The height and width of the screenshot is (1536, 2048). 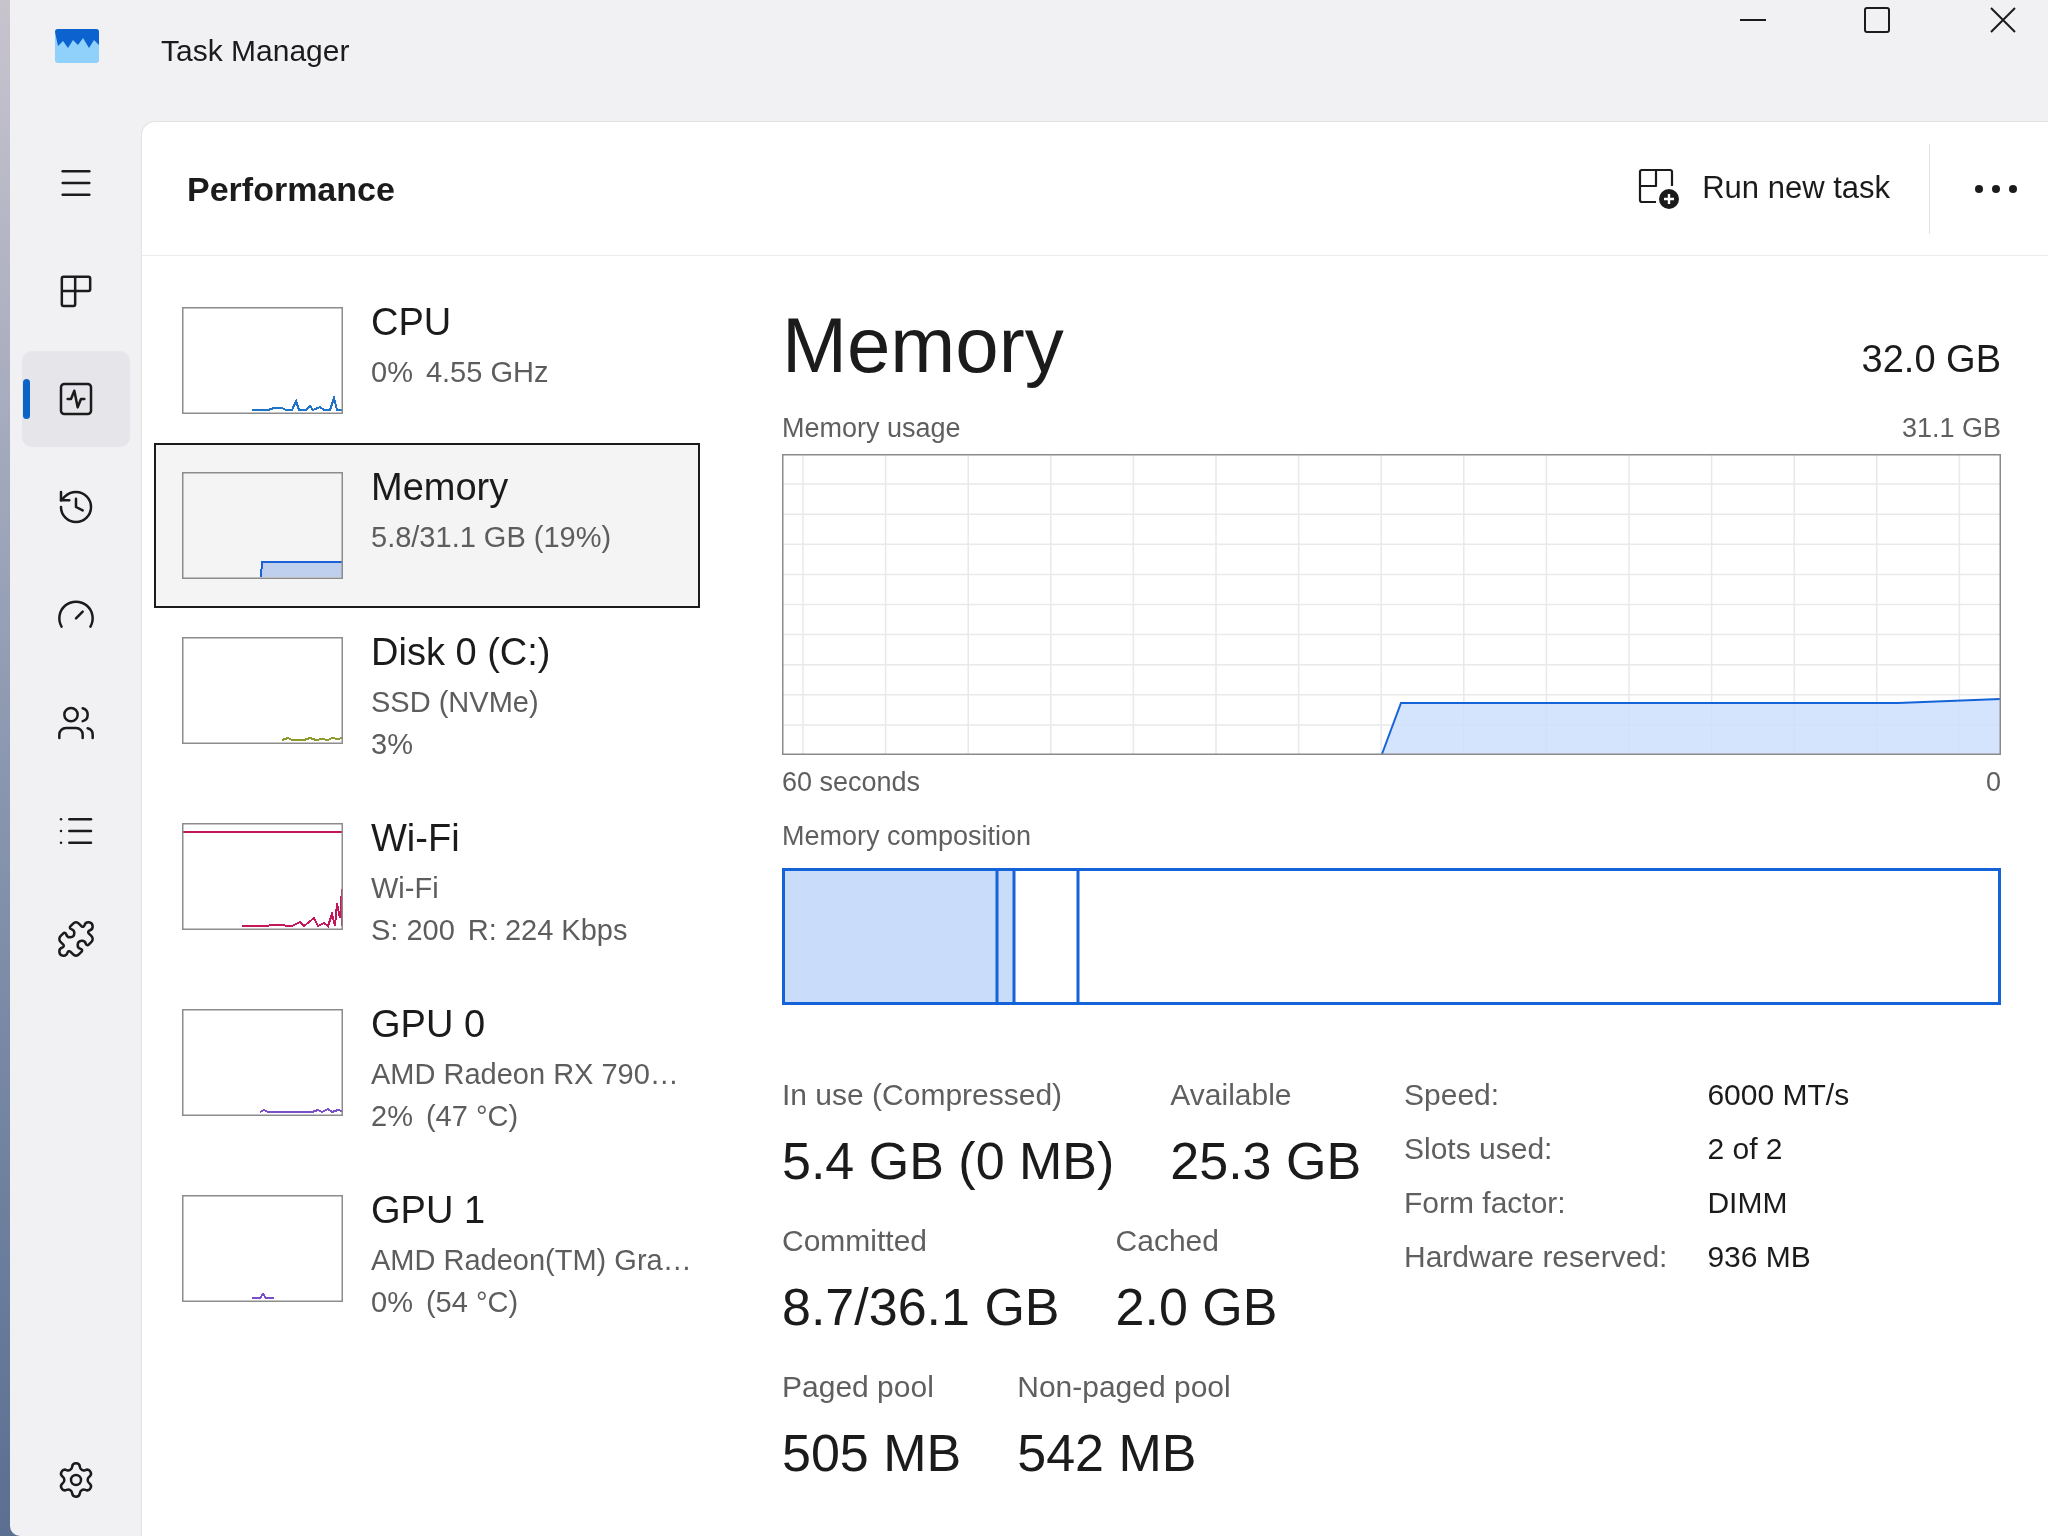 What do you see at coordinates (1759, 1257) in the screenshot?
I see `spec-value: 936 MB` at bounding box center [1759, 1257].